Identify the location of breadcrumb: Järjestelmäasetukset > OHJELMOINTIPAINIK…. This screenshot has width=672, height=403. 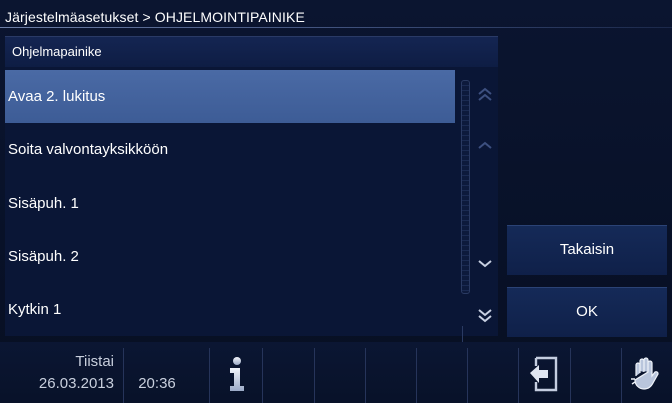
(155, 17).